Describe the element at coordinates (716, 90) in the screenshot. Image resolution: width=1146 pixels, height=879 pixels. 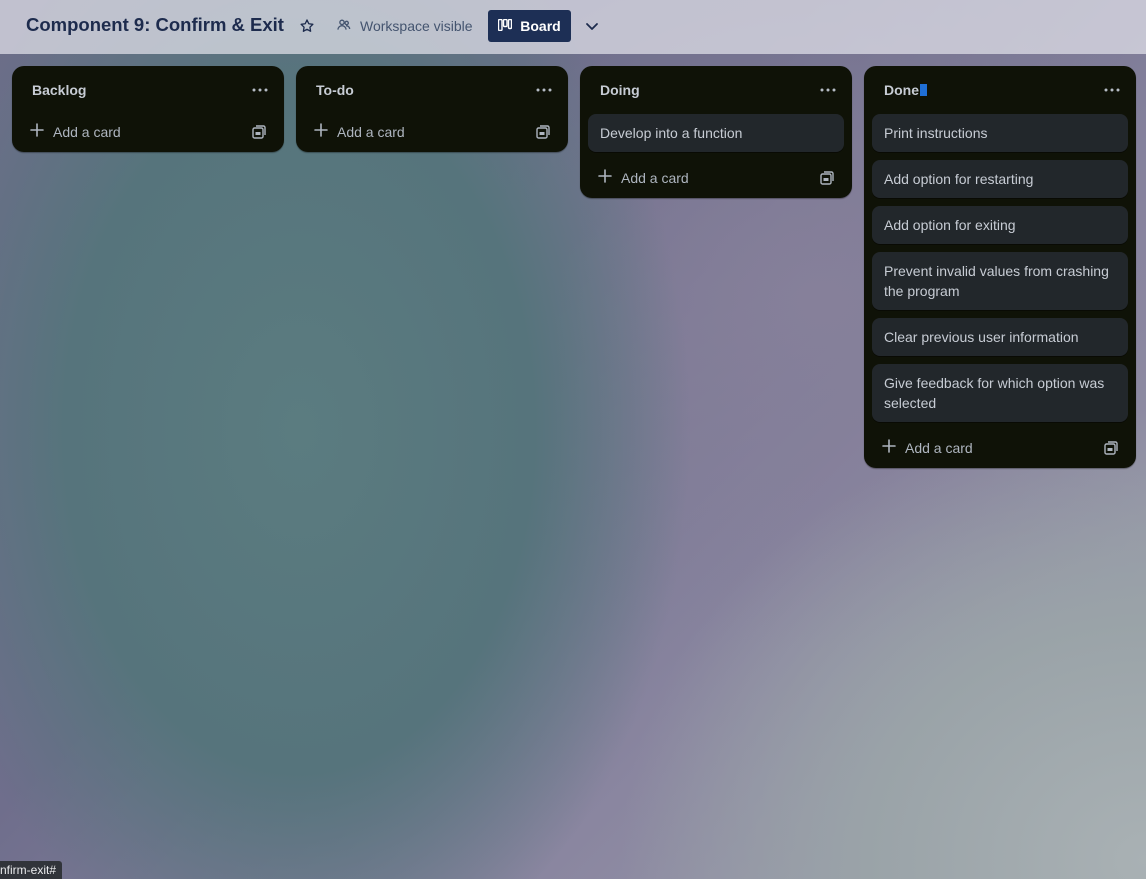
I see `list-header: Doing` at that location.